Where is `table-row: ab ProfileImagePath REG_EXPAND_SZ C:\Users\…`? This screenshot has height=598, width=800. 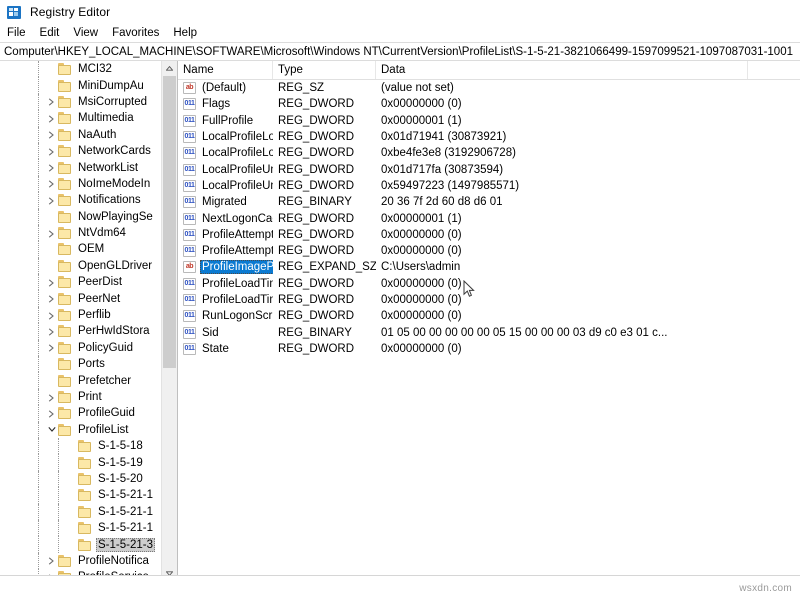 table-row: ab ProfileImagePath REG_EXPAND_SZ C:\Users\… is located at coordinates (489, 267).